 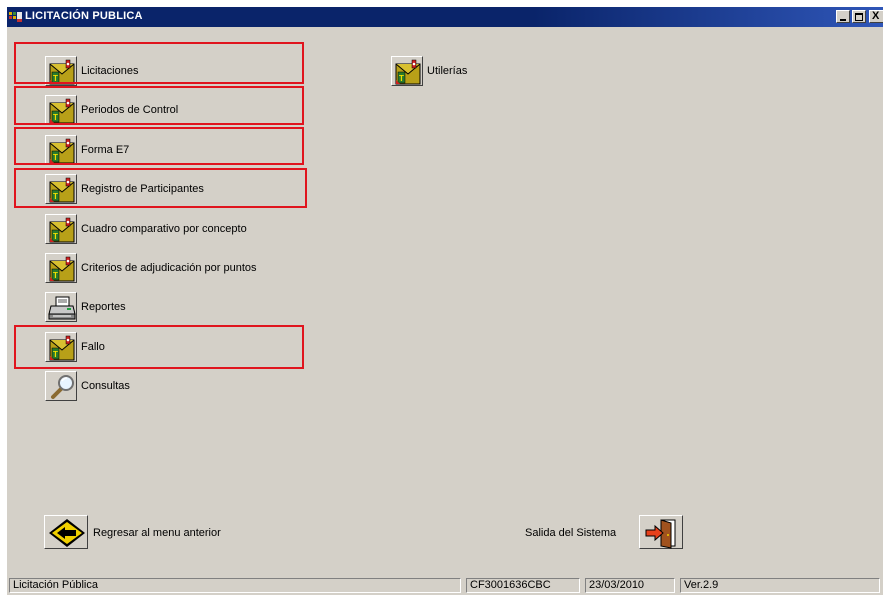 What do you see at coordinates (169, 268) in the screenshot?
I see `menu-item-label: Criterios de adjudicación por puntos` at bounding box center [169, 268].